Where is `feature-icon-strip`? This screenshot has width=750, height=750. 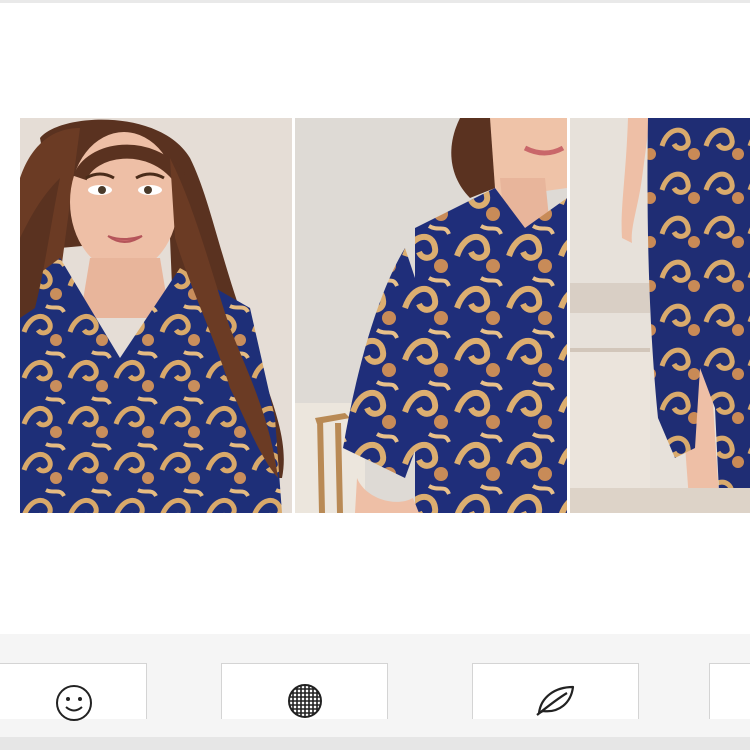 feature-icon-strip is located at coordinates (375, 685).